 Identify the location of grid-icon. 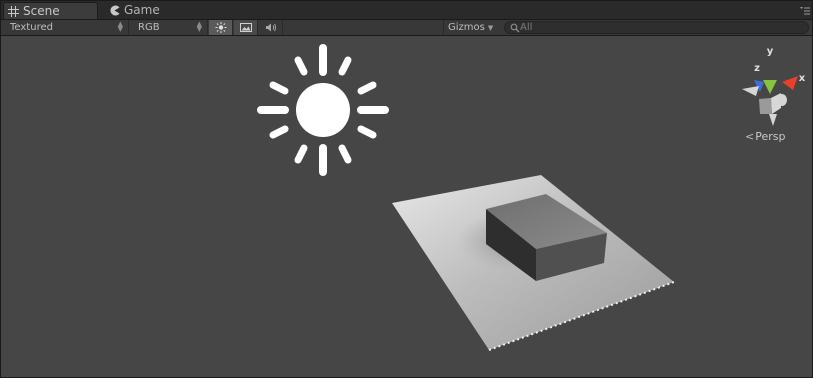
(13, 11).